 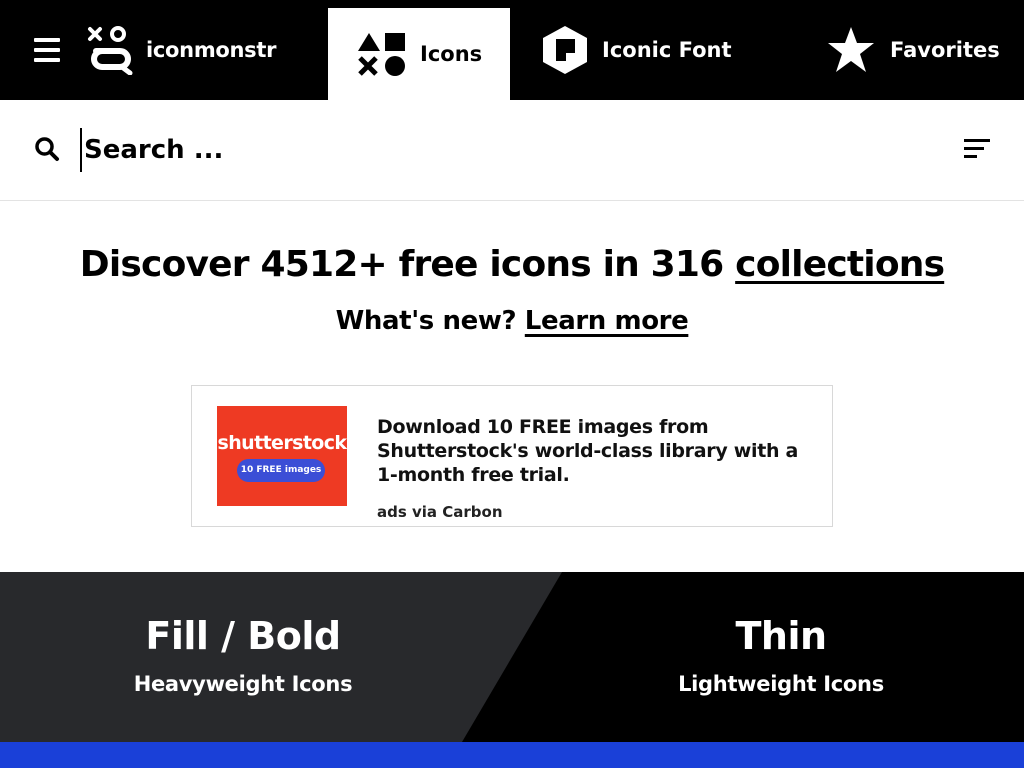 What do you see at coordinates (840, 264) in the screenshot?
I see `collections-link: collections` at bounding box center [840, 264].